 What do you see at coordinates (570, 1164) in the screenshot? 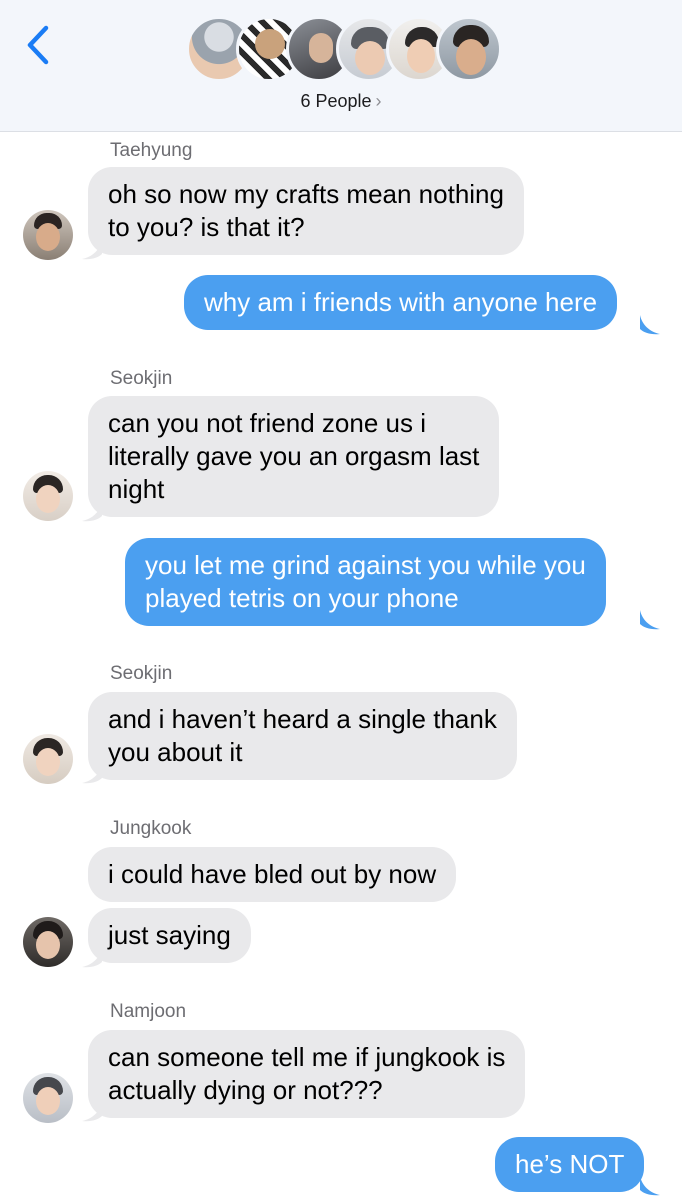
I see `message-bubble: he’s NOT` at bounding box center [570, 1164].